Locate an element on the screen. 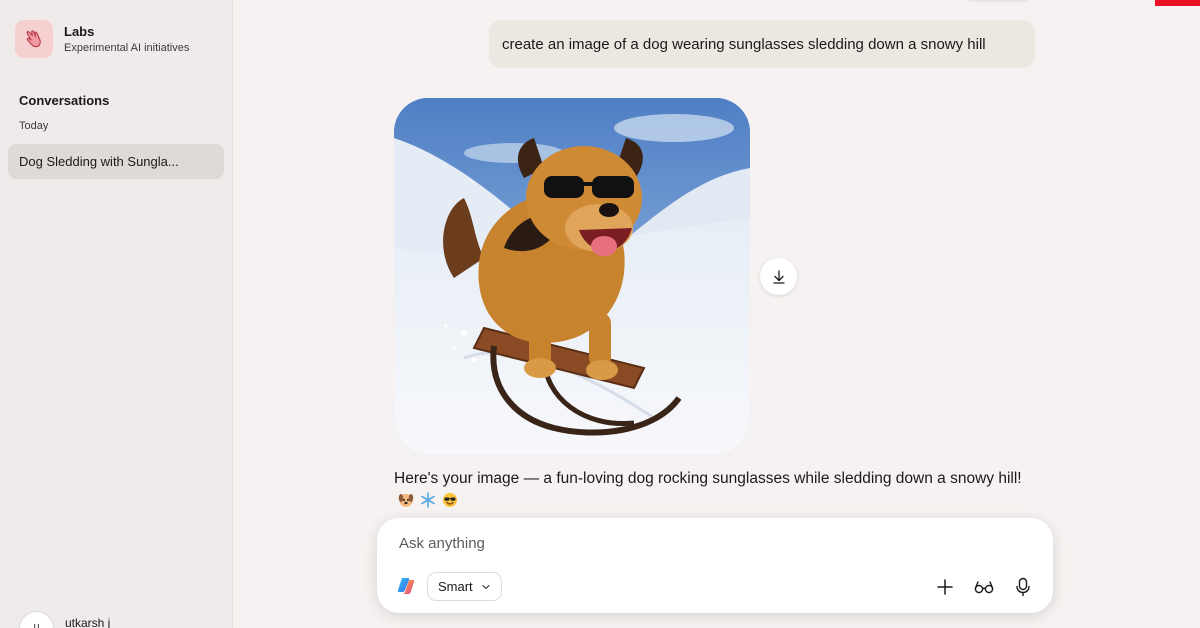 The width and height of the screenshot is (1200, 628). user-profile: u utkarsh j is located at coordinates (64, 619).